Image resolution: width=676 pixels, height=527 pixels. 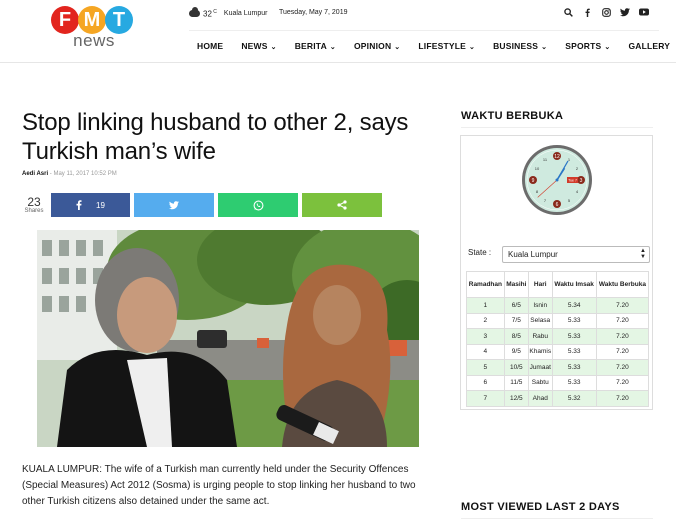 I want to click on svg-text: 6, so click(x=557, y=205).